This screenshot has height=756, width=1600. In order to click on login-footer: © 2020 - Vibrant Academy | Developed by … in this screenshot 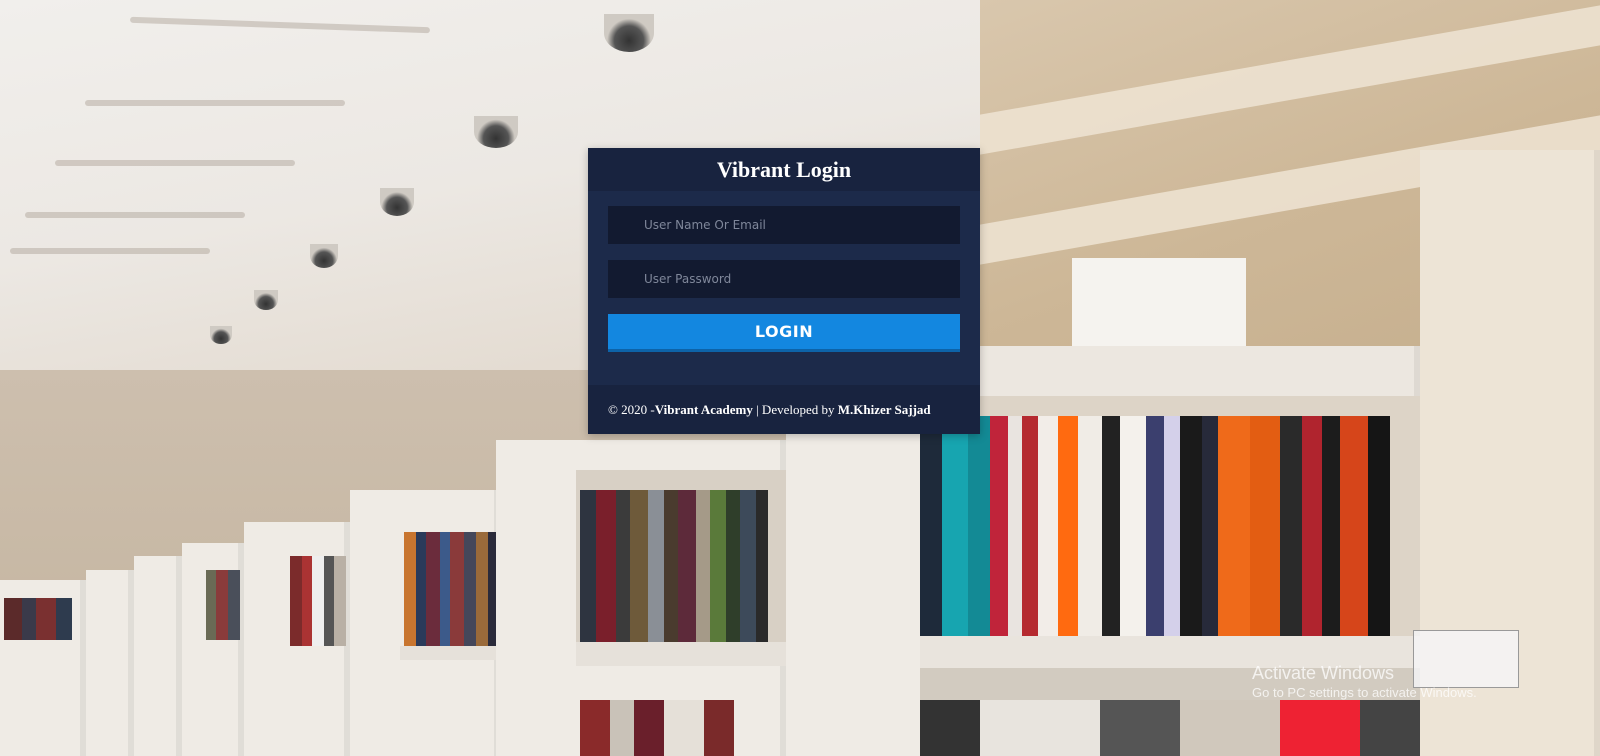, I will do `click(784, 409)`.